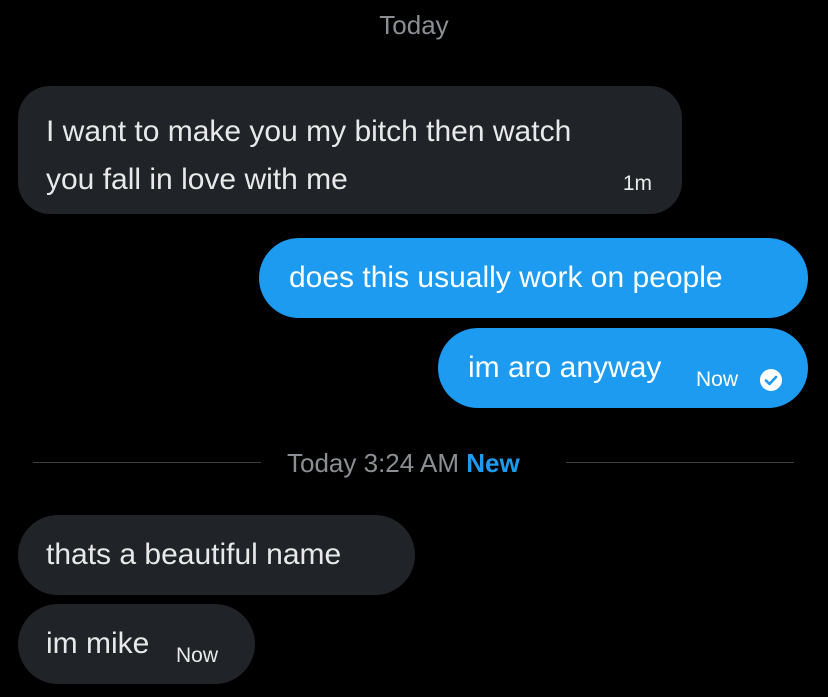 This screenshot has height=697, width=828. What do you see at coordinates (493, 463) in the screenshot?
I see `new-badge: New` at bounding box center [493, 463].